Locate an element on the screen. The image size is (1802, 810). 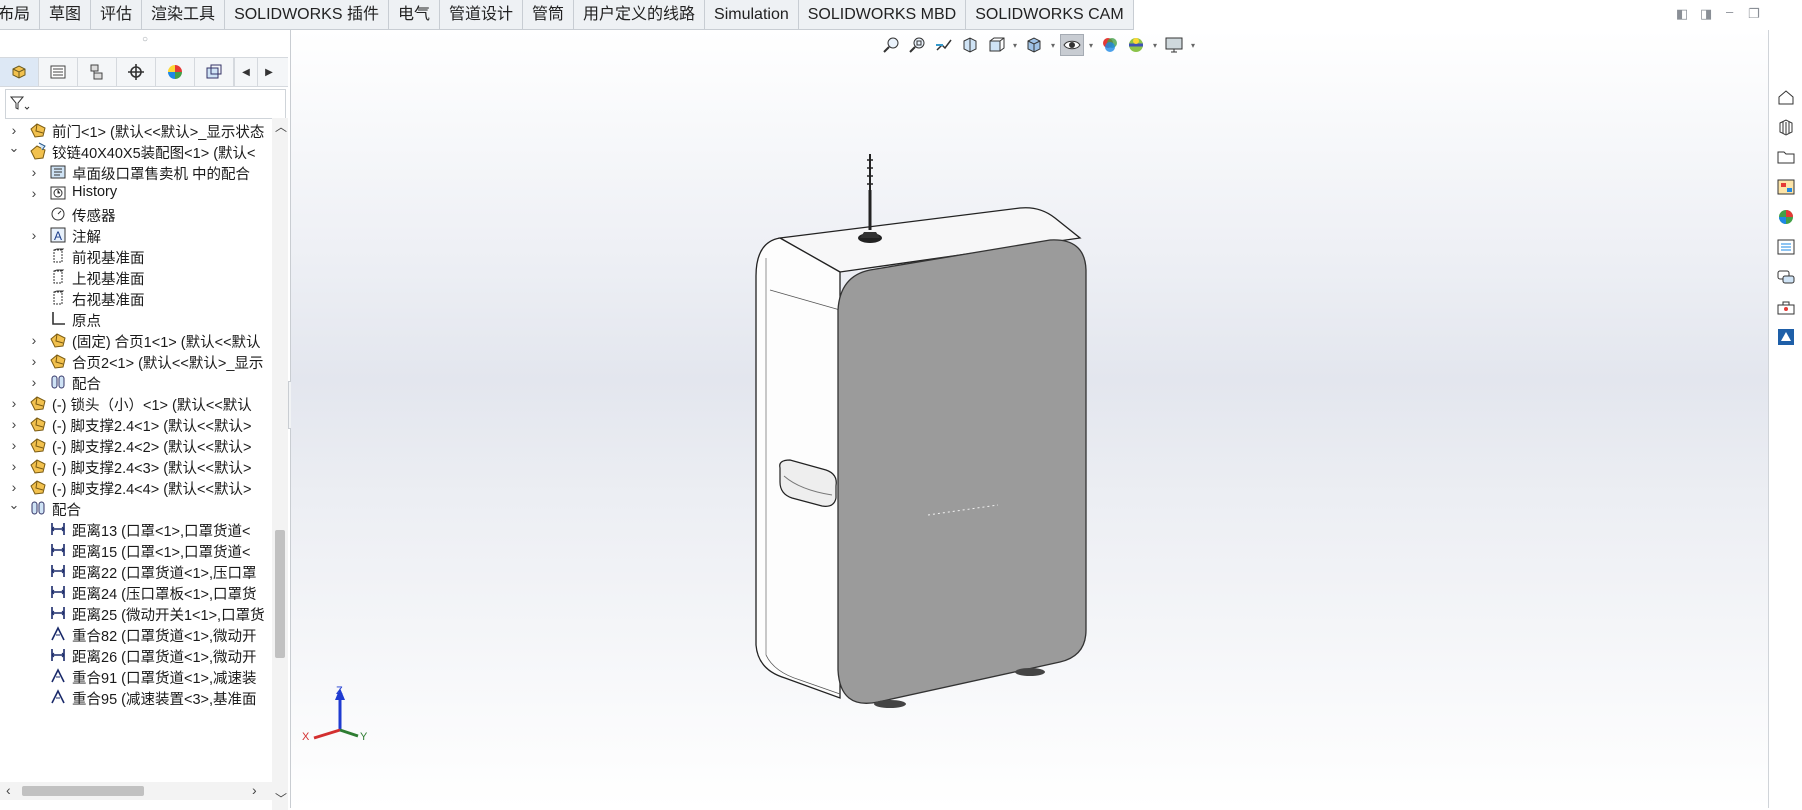
mates-folder-icon is located at coordinates (58, 172).